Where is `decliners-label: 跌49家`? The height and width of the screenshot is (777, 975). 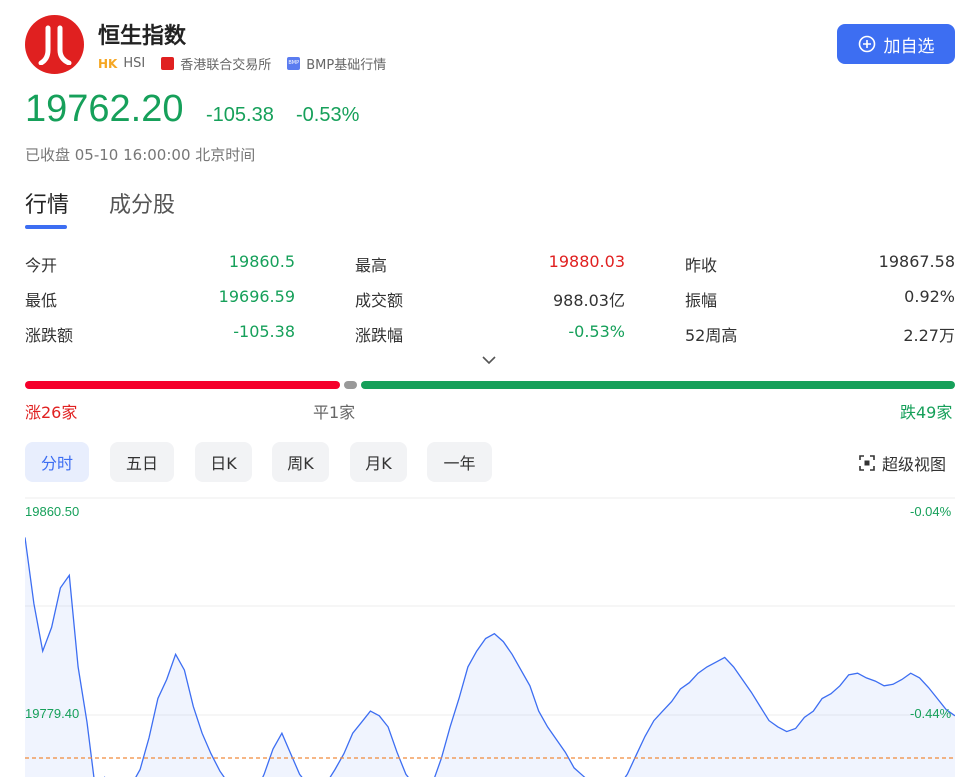 decliners-label: 跌49家 is located at coordinates (926, 412).